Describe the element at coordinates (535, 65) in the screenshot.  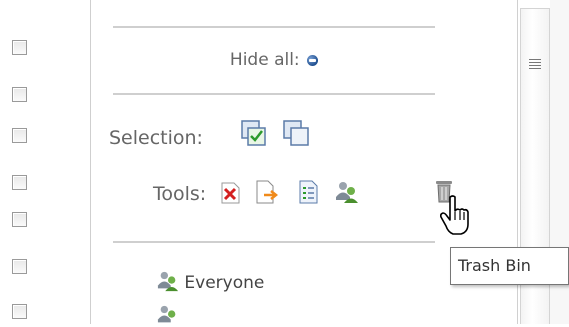
I see `scroll-grip-icon` at that location.